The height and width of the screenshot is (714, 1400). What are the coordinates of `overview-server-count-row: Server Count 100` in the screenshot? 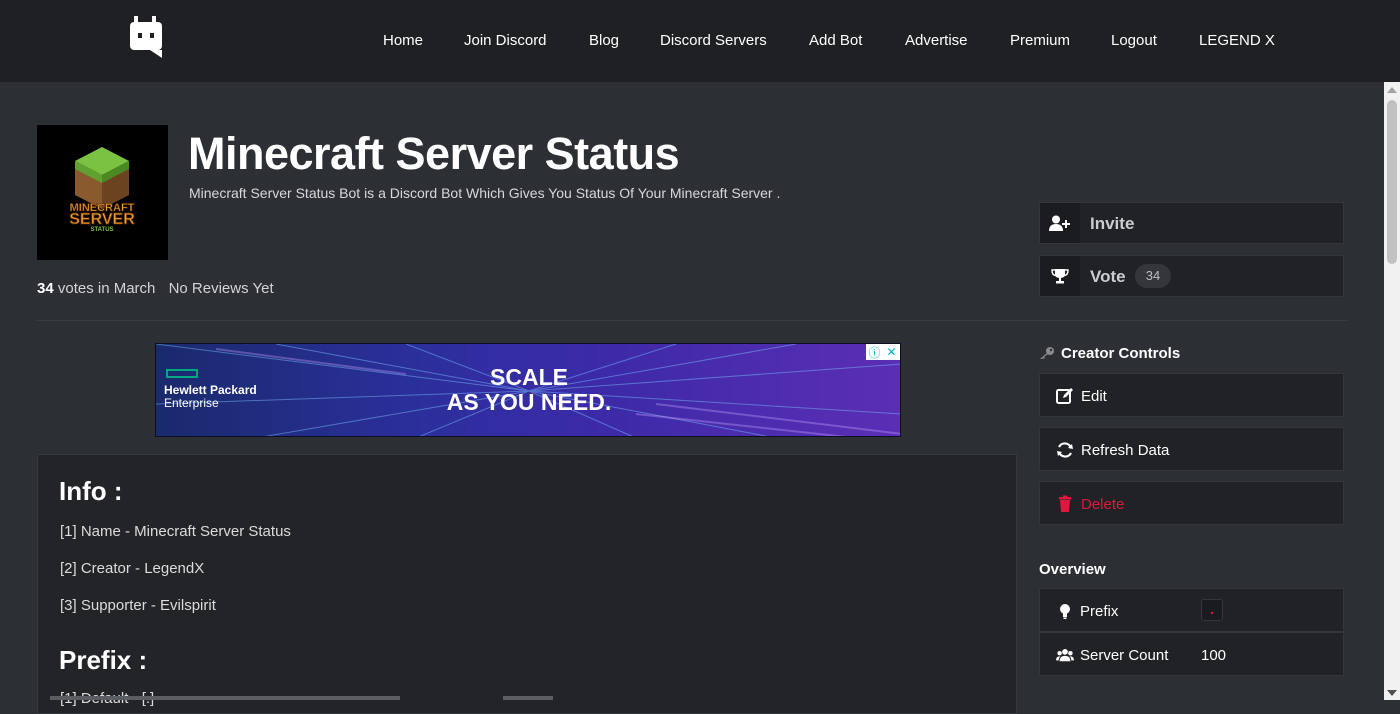 It's located at (1191, 654).